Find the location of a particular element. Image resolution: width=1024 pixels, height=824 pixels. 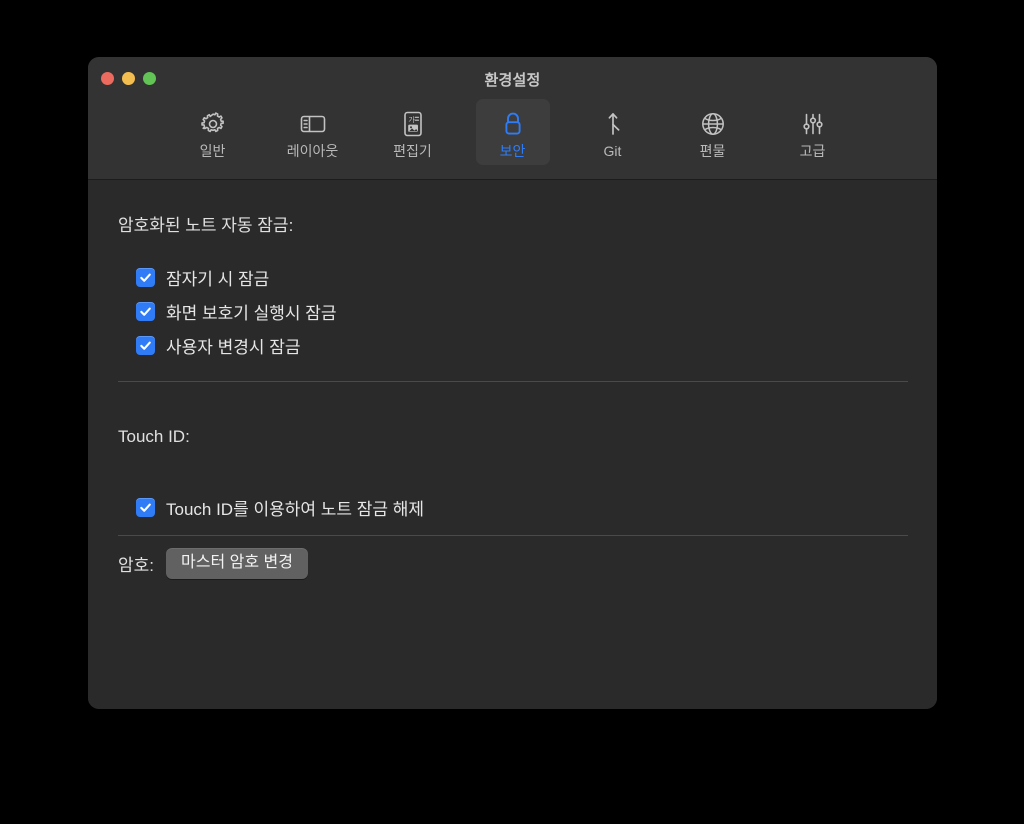

tab-editor: 가 편집기 is located at coordinates (413, 132).